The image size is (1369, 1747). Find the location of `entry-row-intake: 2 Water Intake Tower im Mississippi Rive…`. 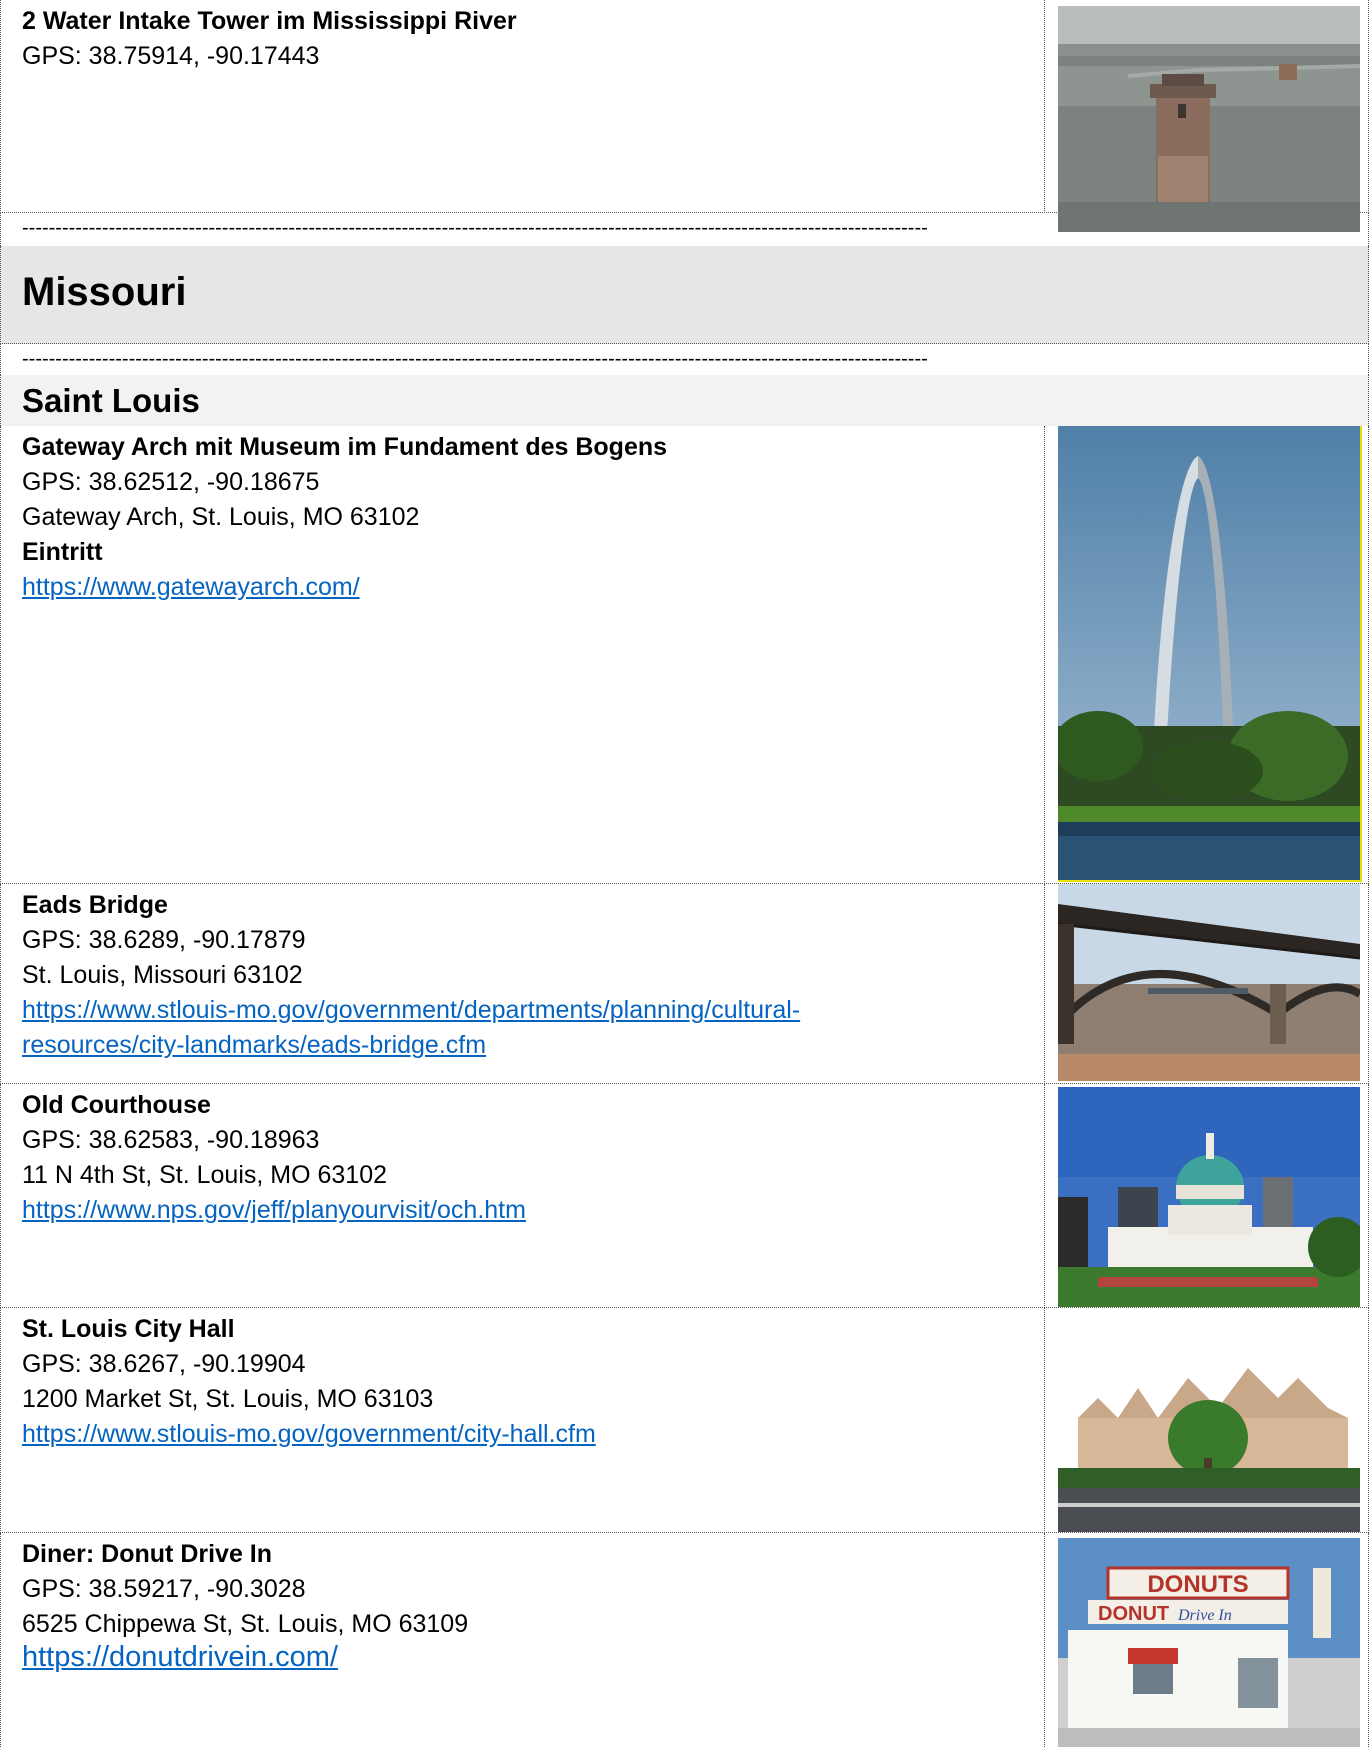

entry-row-intake: 2 Water Intake Tower im Mississippi Rive… is located at coordinates (684, 116).